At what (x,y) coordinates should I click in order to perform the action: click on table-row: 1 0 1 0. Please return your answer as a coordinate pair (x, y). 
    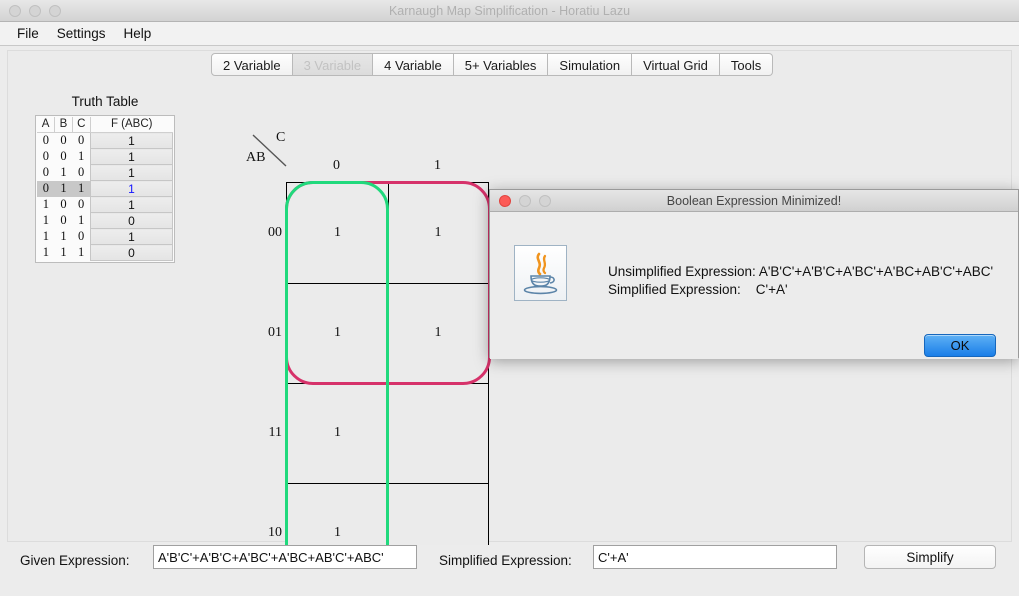
    Looking at the image, I should click on (105, 220).